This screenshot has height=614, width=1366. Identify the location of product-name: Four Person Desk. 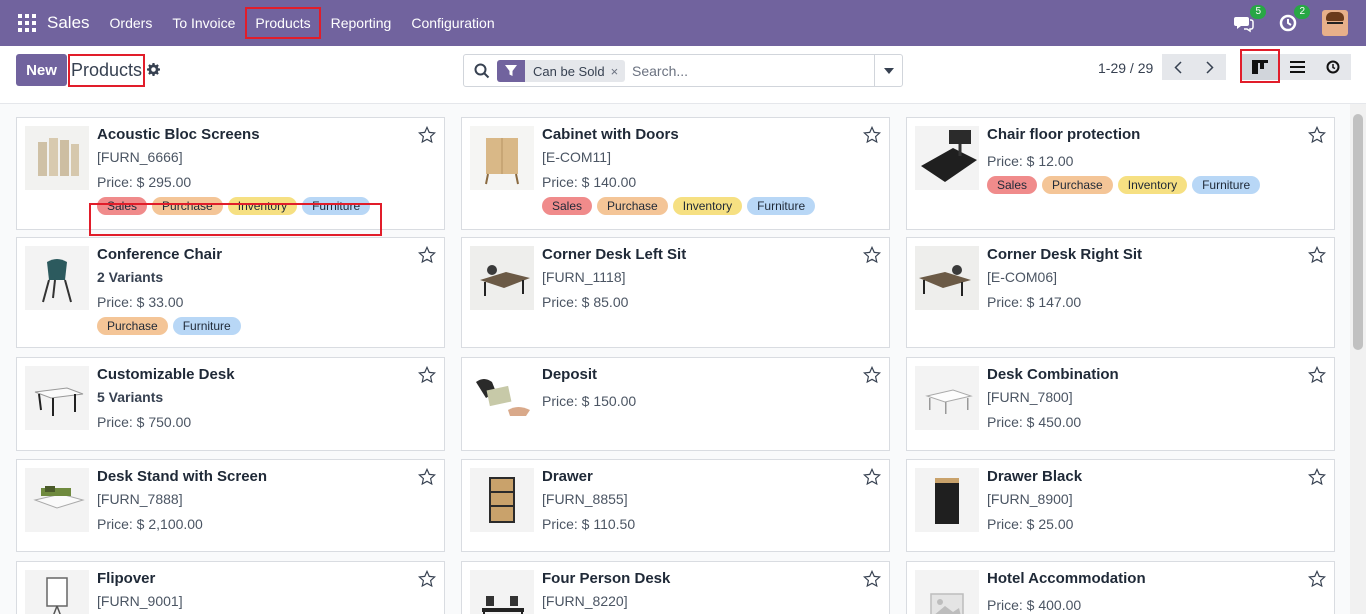
(606, 578).